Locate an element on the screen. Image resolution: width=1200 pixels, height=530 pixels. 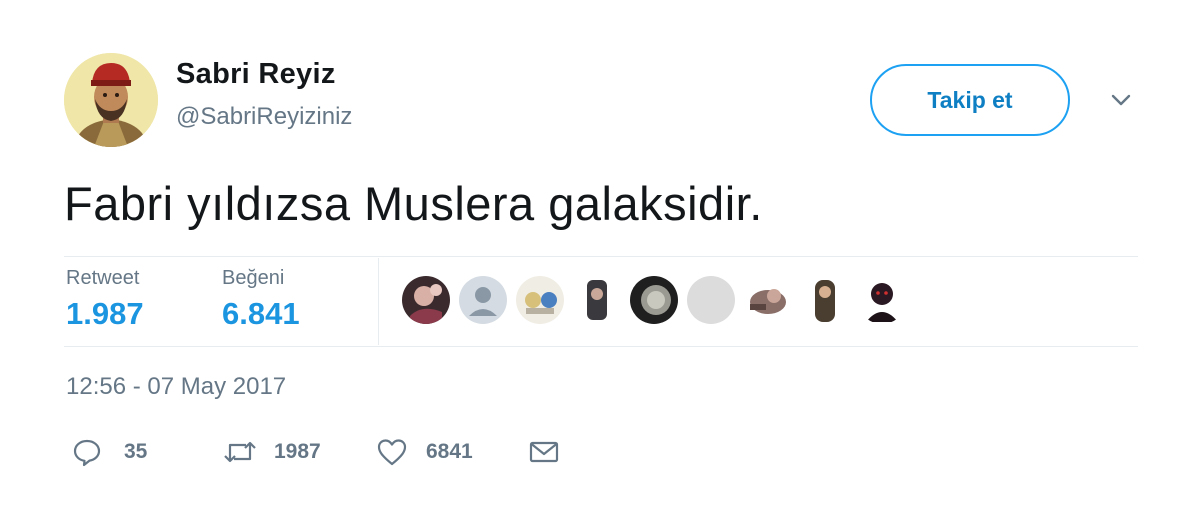
like-stat-label: Beğeni is located at coordinates (253, 278).